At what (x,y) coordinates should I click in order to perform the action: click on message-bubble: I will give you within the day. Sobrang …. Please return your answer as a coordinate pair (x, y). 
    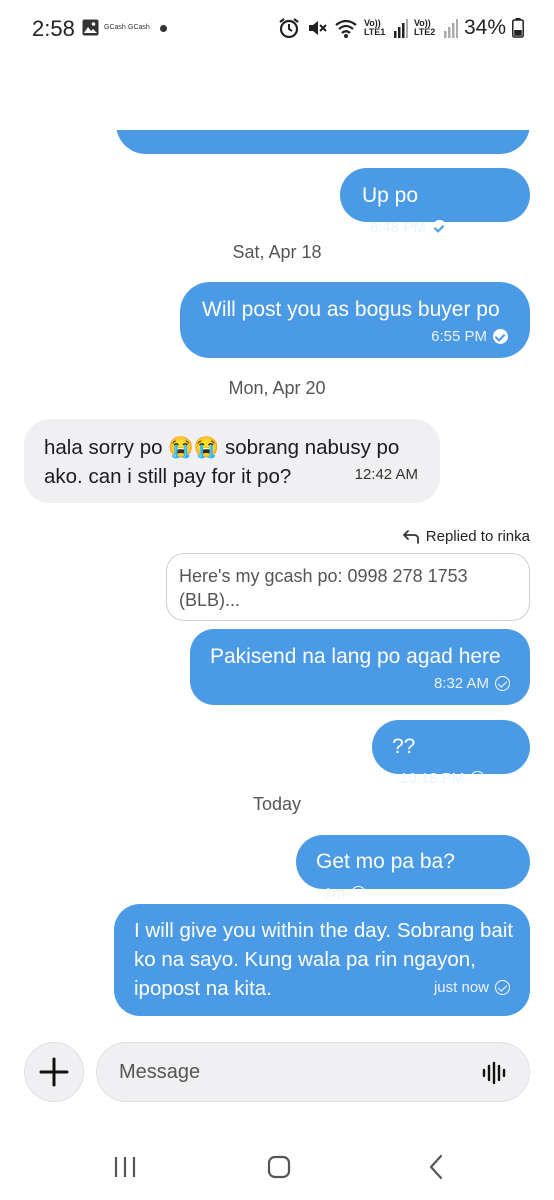
    Looking at the image, I should click on (322, 960).